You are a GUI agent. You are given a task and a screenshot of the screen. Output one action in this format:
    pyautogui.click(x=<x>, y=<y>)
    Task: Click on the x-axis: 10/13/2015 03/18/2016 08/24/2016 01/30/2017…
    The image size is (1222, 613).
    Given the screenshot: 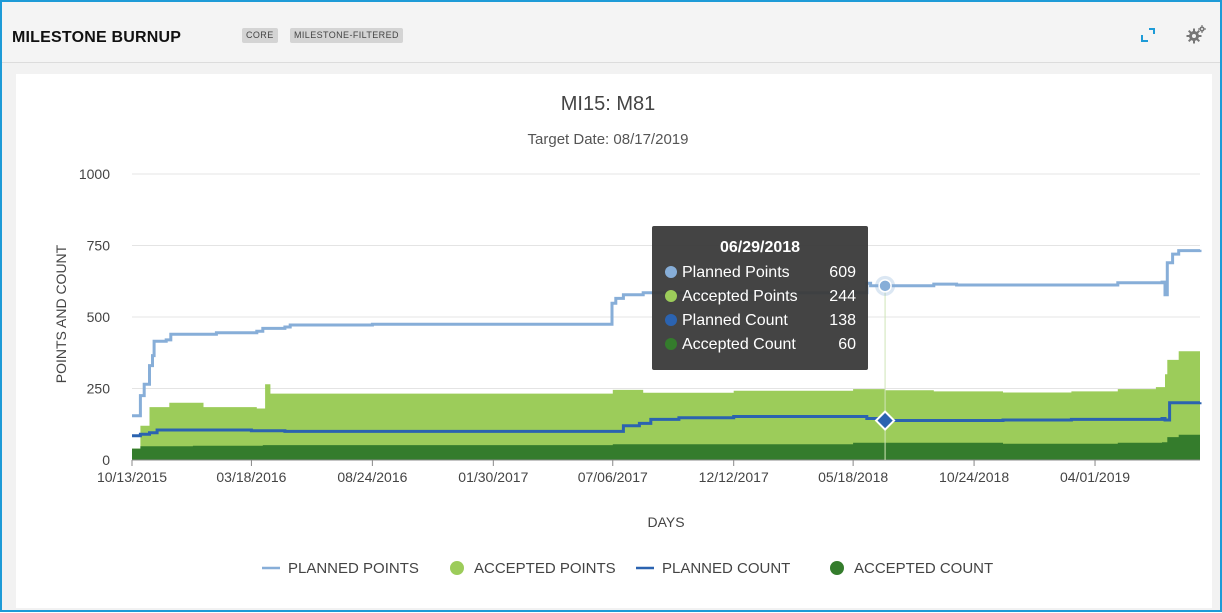 What is the action you would take?
    pyautogui.click(x=648, y=472)
    